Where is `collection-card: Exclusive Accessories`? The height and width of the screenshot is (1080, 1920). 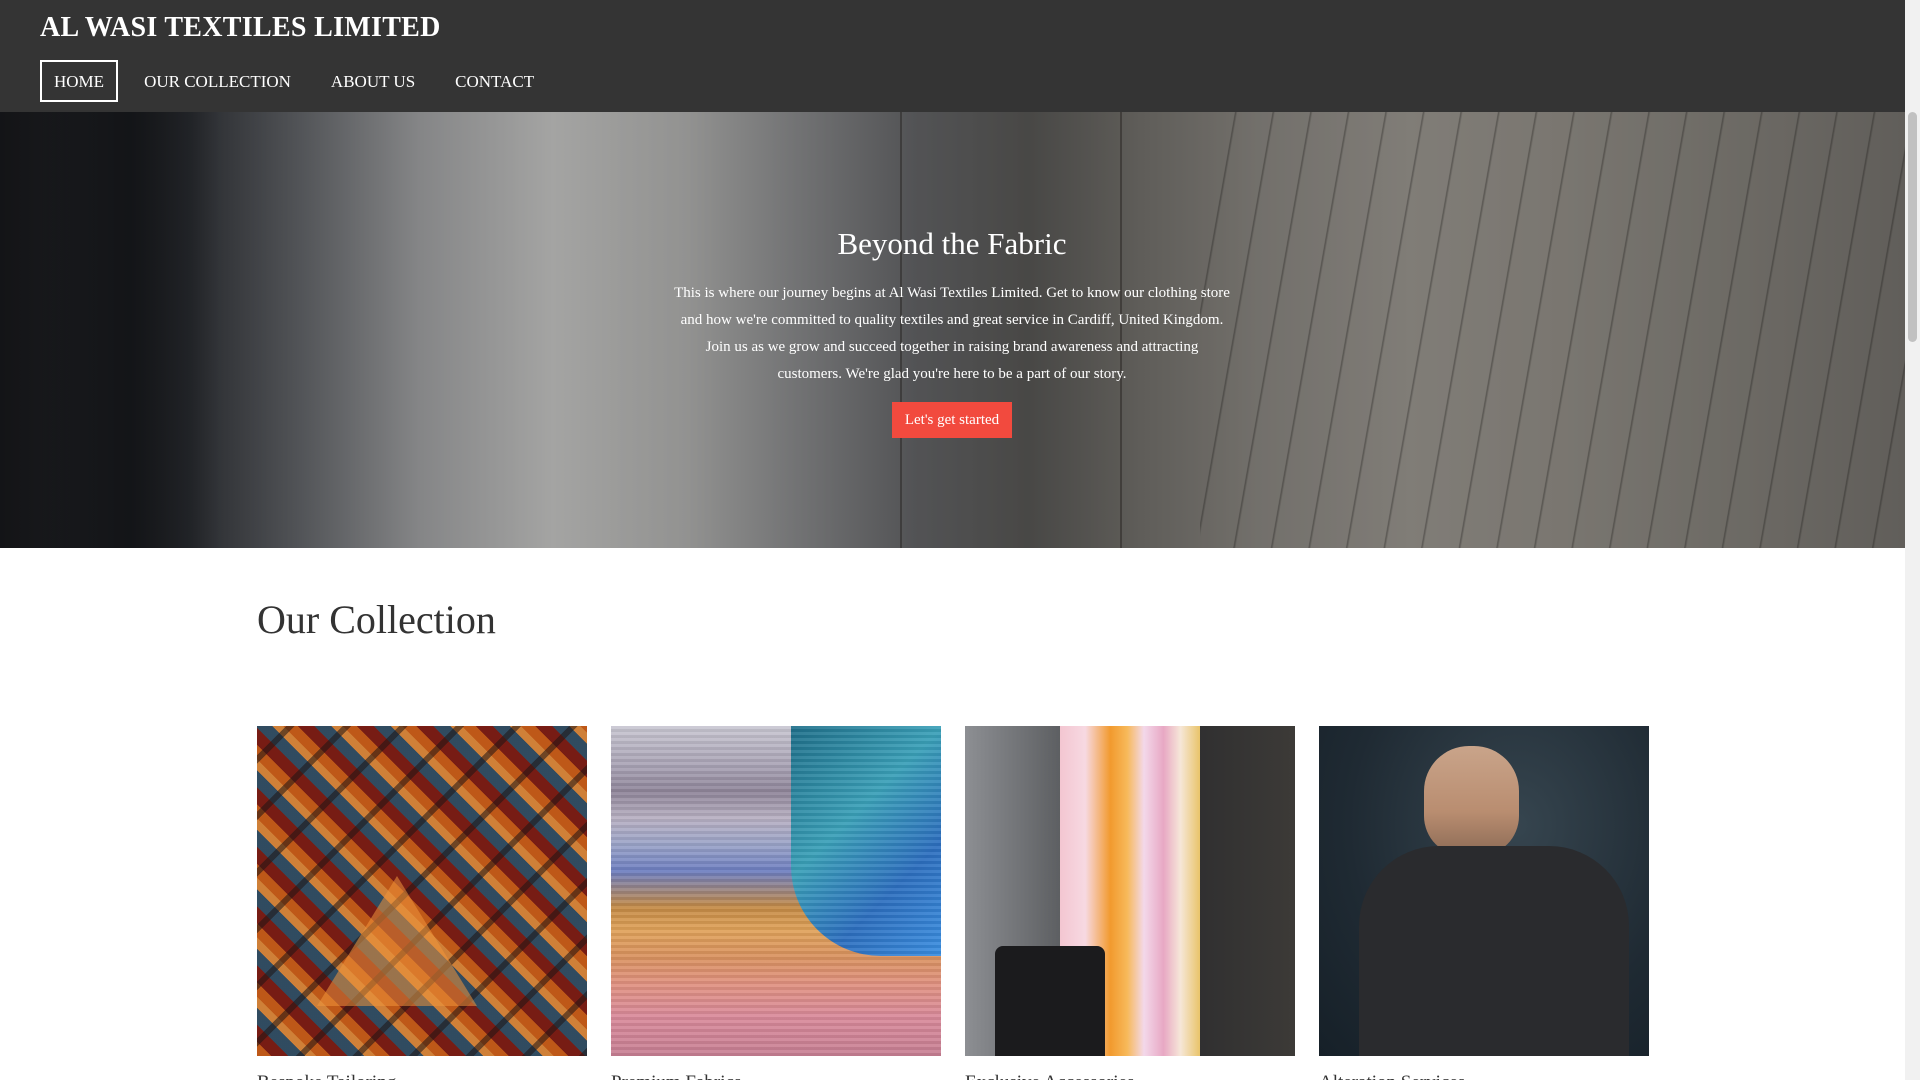
collection-card: Exclusive Accessories is located at coordinates (1130, 903).